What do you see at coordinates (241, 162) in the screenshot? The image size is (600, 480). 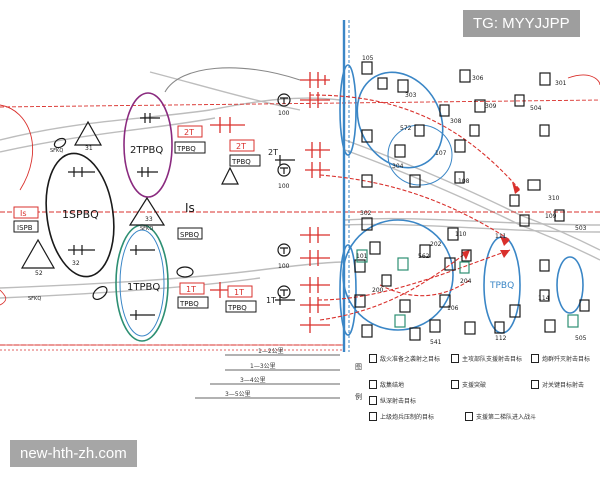 I see `label-tpbq-b: TPBQ` at bounding box center [241, 162].